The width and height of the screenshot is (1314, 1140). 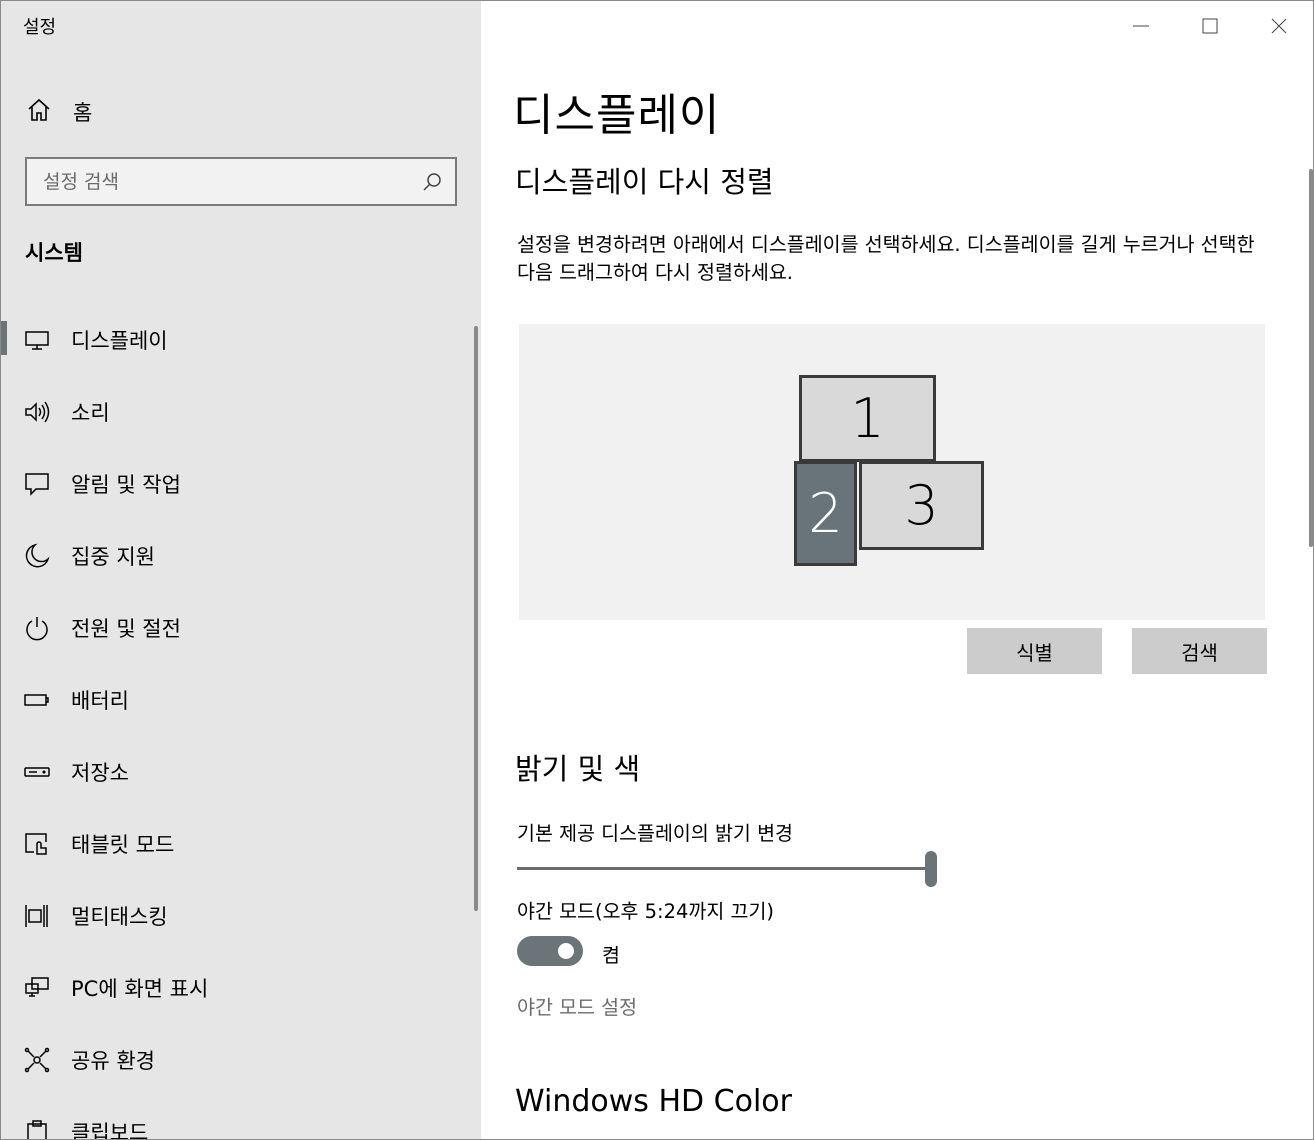 What do you see at coordinates (140, 989) in the screenshot?
I see `sidebar-item-label: PC에 화면 표시` at bounding box center [140, 989].